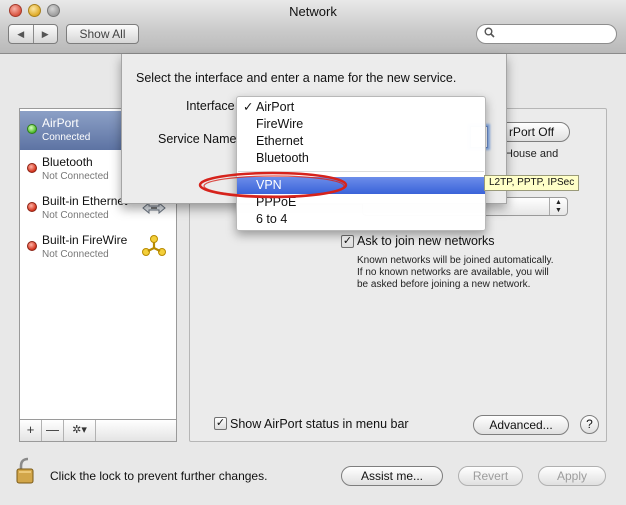  Describe the element at coordinates (269, 185) in the screenshot. I see `menu-item-label: VPN` at that location.